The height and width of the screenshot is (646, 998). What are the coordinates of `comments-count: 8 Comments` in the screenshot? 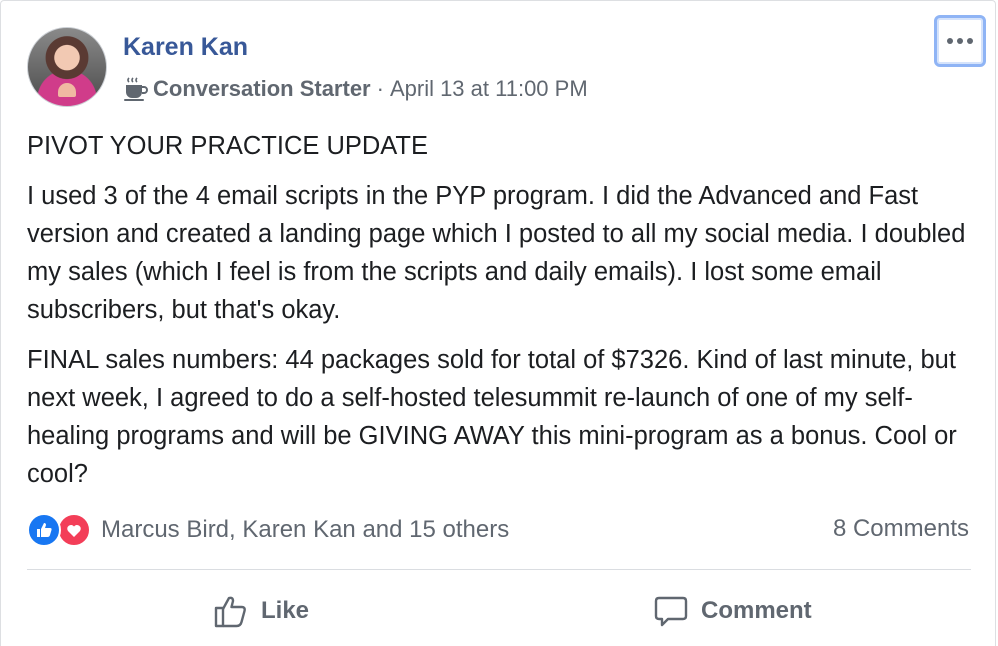 It's located at (901, 529).